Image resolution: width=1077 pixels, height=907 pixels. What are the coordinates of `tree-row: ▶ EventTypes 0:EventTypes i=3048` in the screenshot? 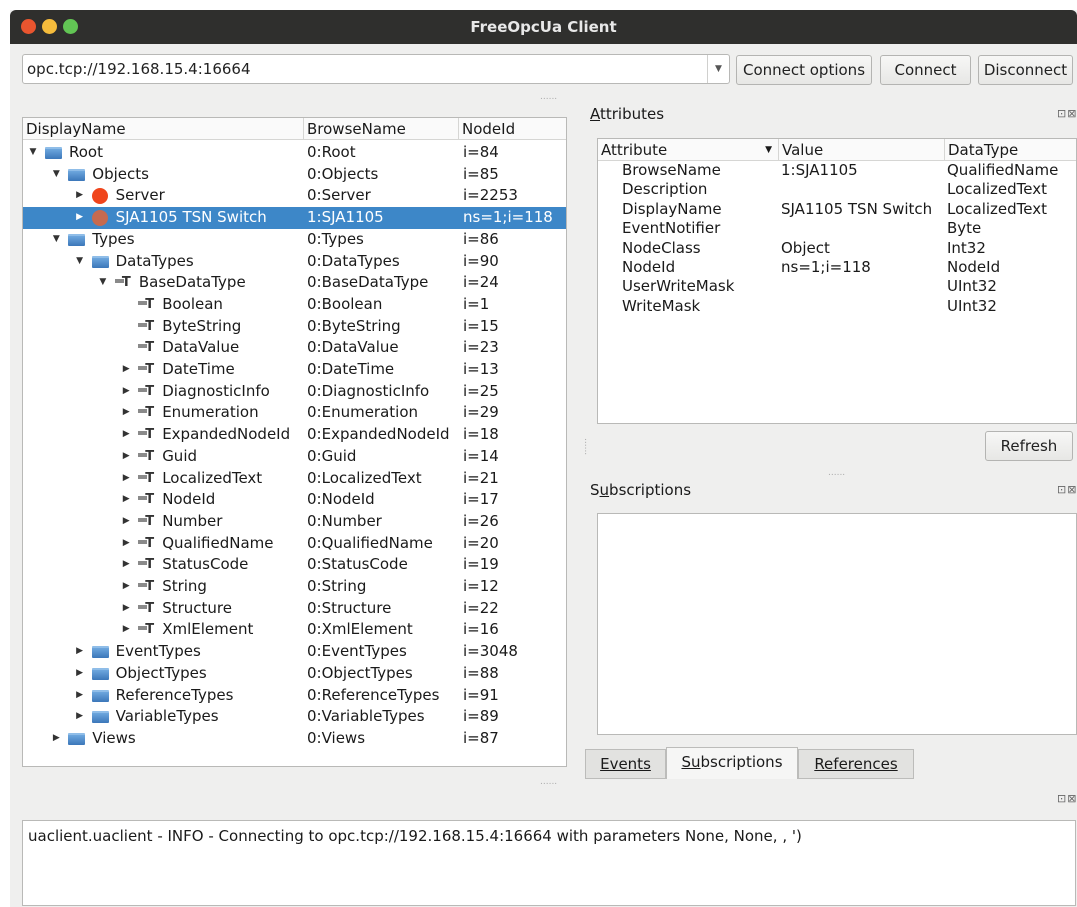 It's located at (294, 652).